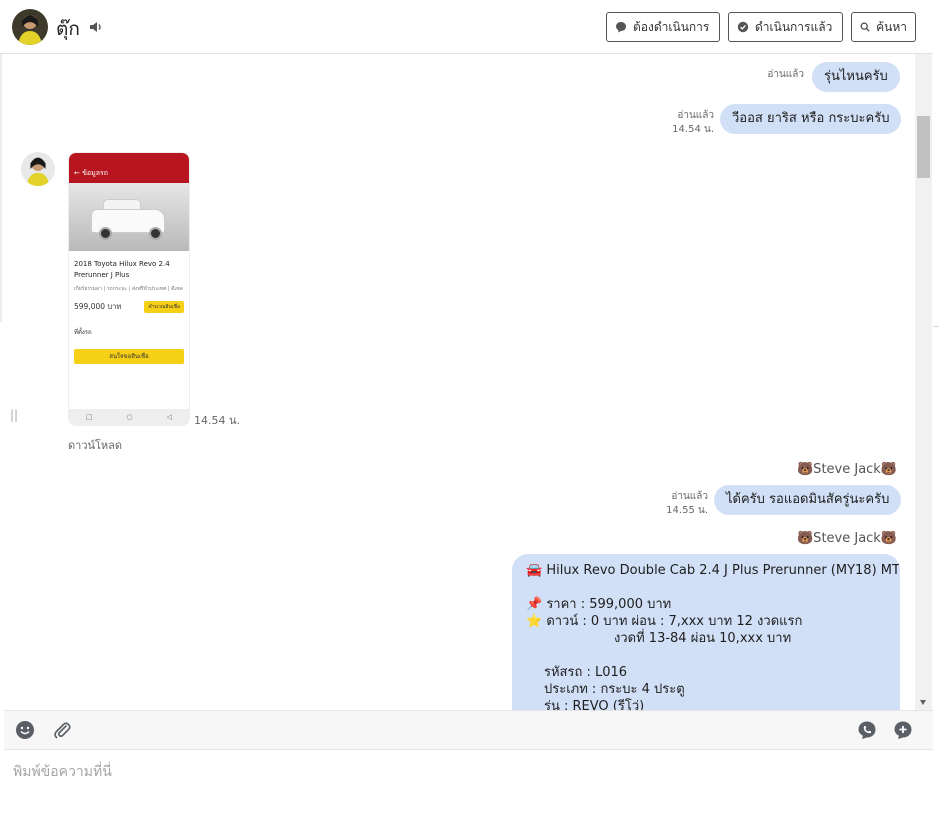 This screenshot has height=827, width=939. What do you see at coordinates (703, 638) in the screenshot?
I see `card-line: งวดที่ 13-84 ผ่อน 10,xxx บาท` at bounding box center [703, 638].